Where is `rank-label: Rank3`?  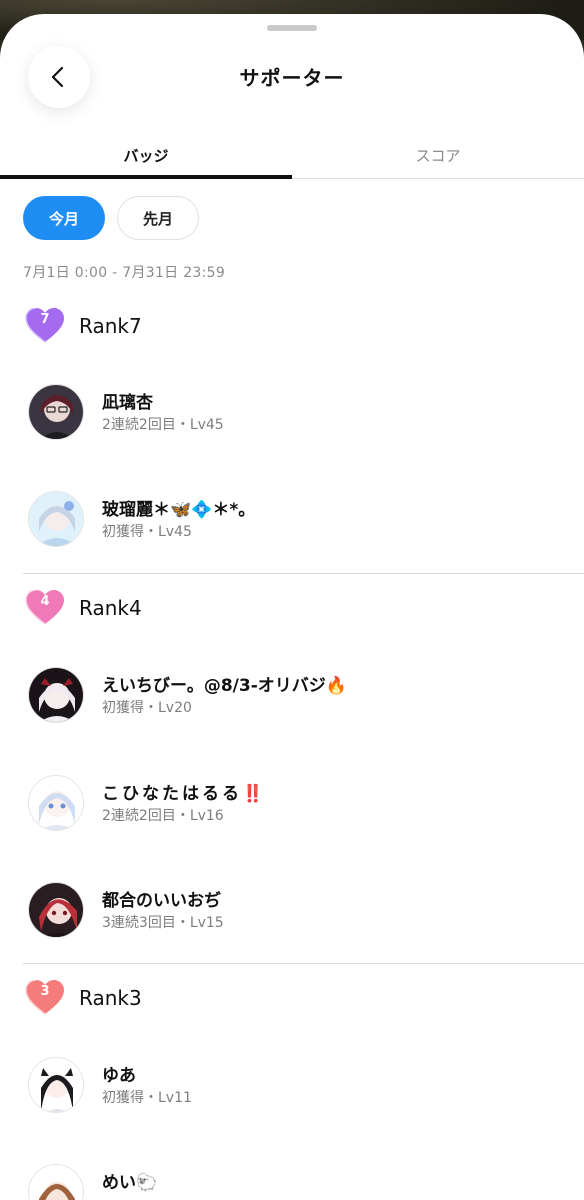 rank-label: Rank3 is located at coordinates (110, 998).